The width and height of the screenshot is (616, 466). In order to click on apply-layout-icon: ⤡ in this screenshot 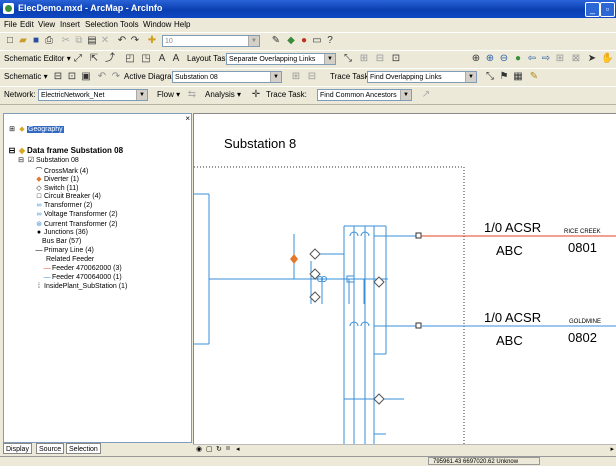, I will do `click(348, 59)`.